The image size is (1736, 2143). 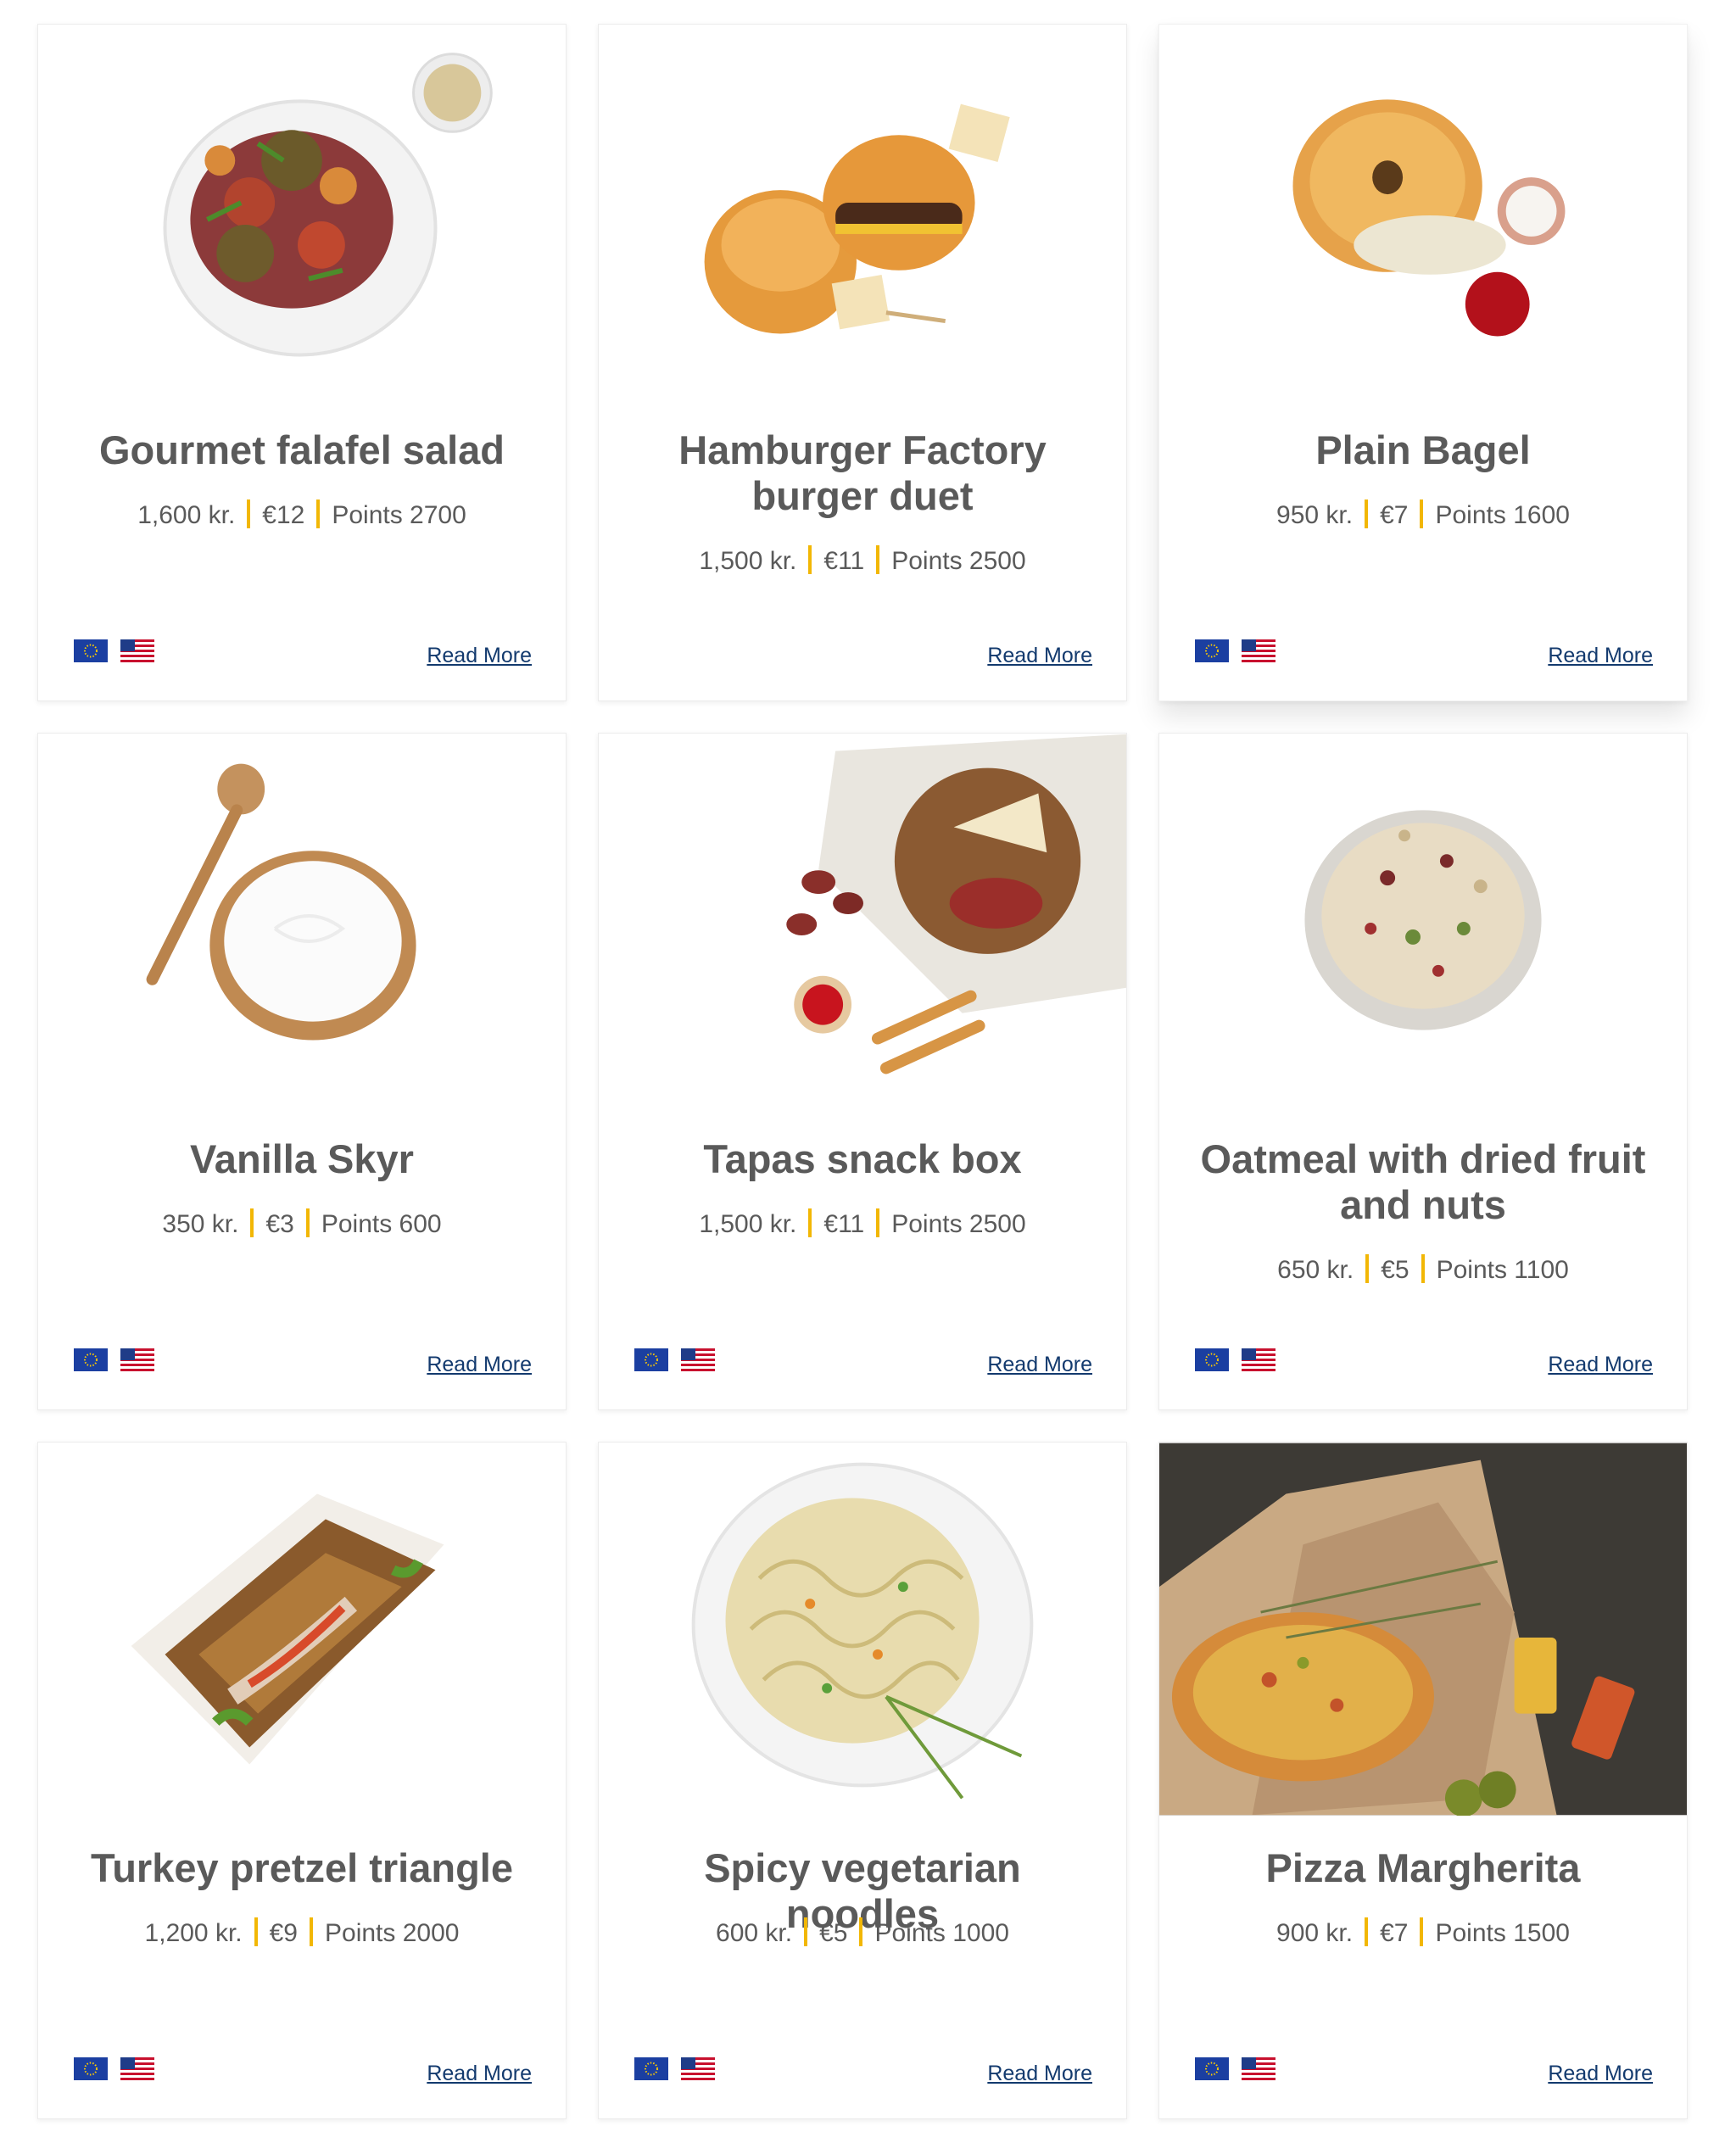 I want to click on price-points: Points 1600, so click(x=1502, y=515).